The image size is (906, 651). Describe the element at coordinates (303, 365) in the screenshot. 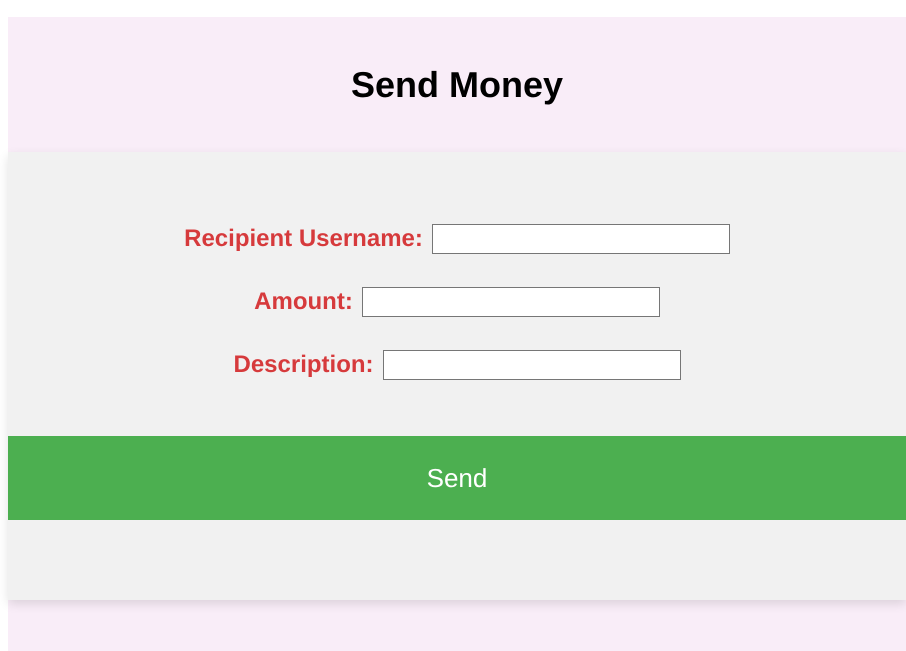

I see `field-label: Description:` at that location.